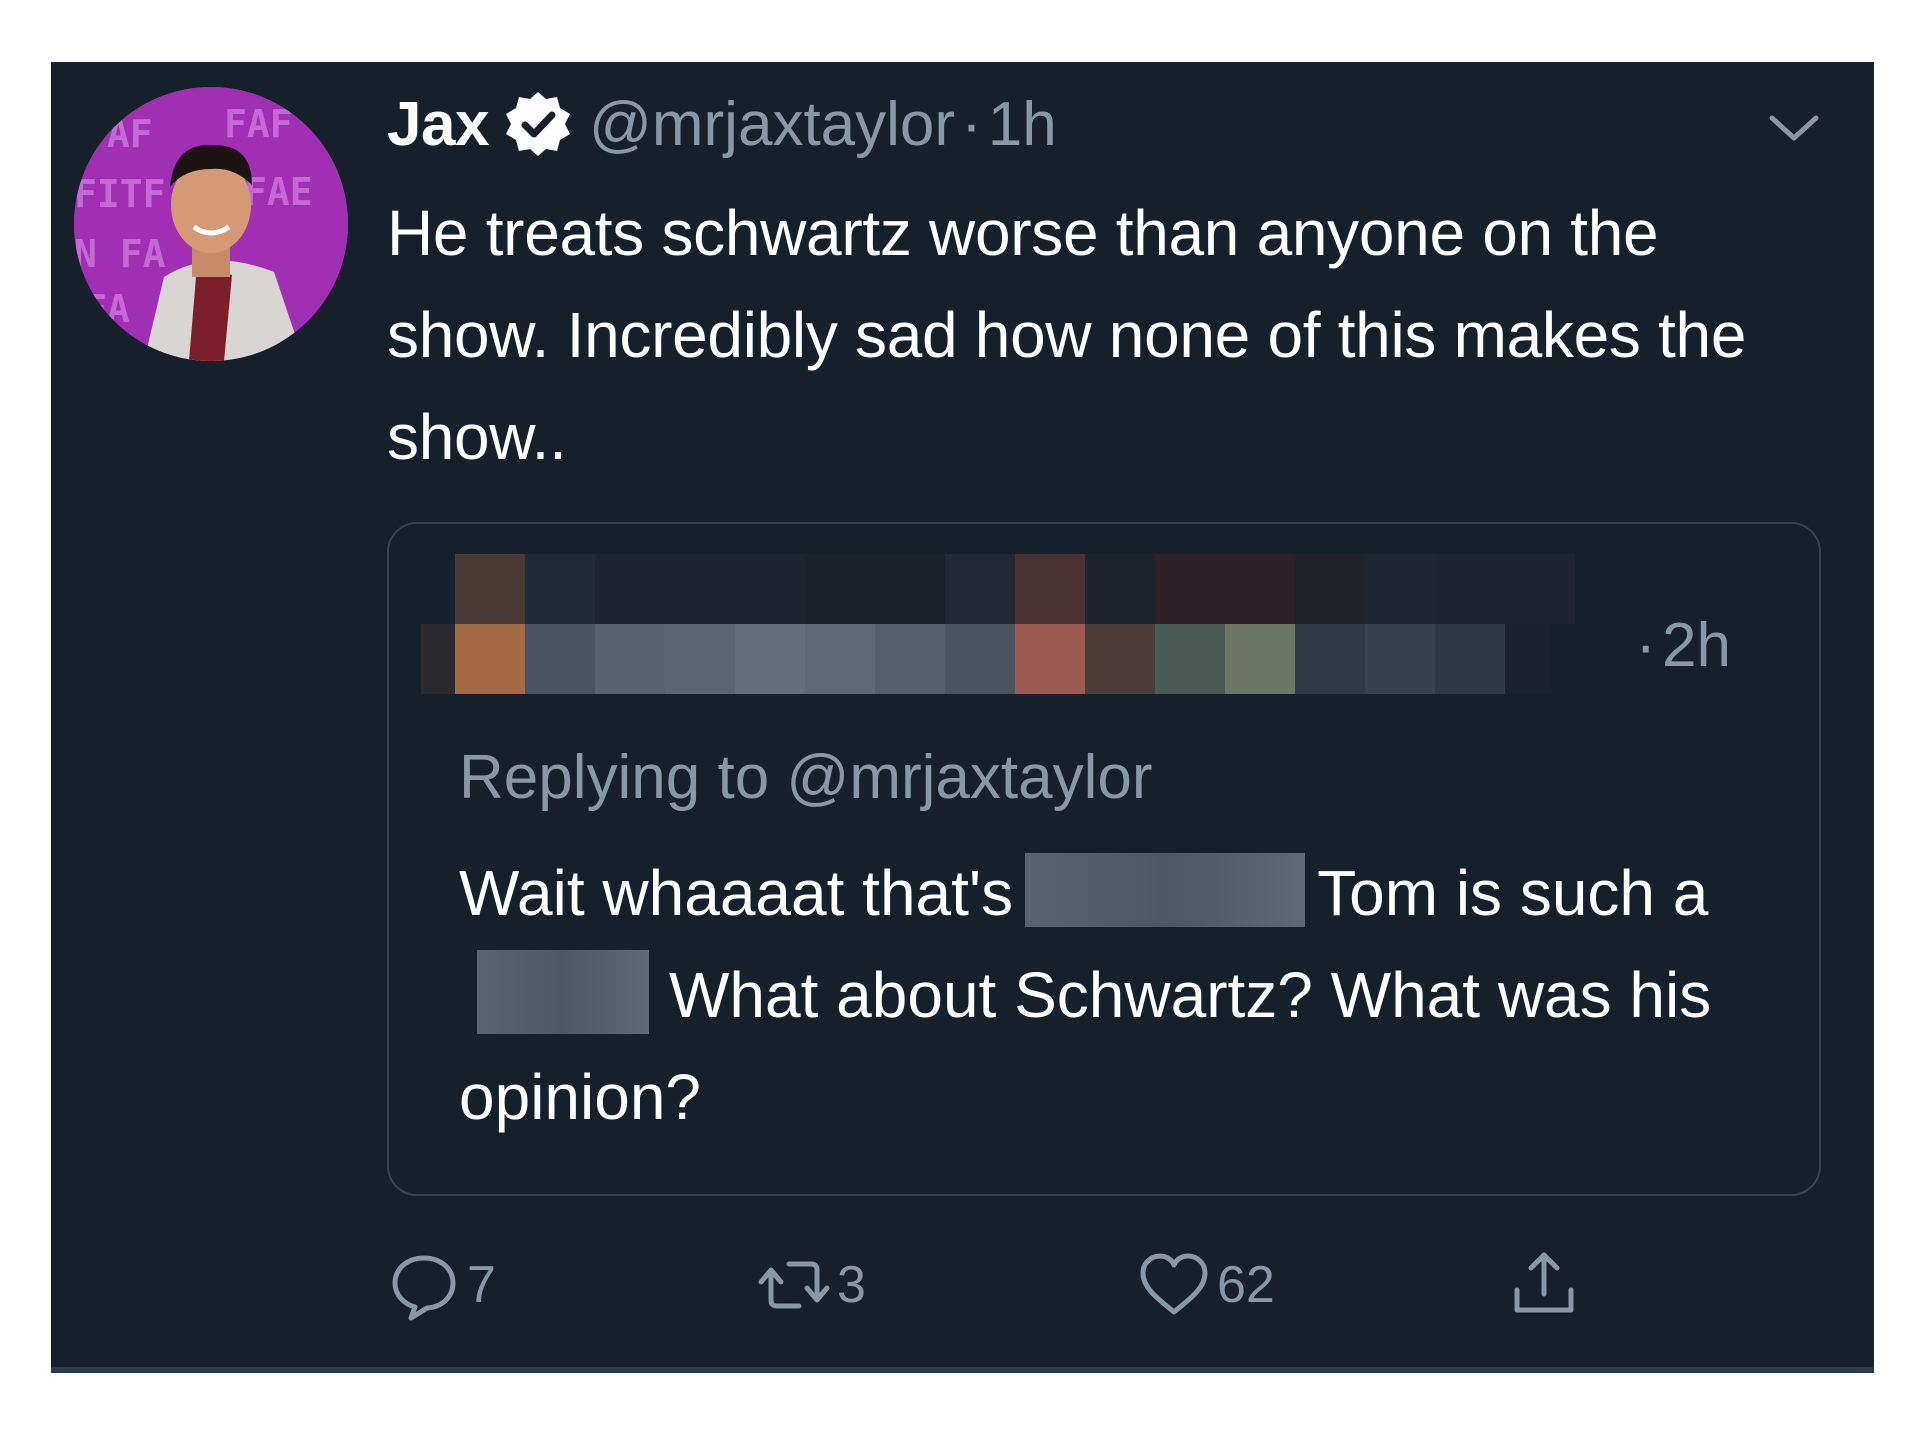 This screenshot has width=1919, height=1451. Describe the element at coordinates (794, 1285) in the screenshot. I see `retweet-icon` at that location.